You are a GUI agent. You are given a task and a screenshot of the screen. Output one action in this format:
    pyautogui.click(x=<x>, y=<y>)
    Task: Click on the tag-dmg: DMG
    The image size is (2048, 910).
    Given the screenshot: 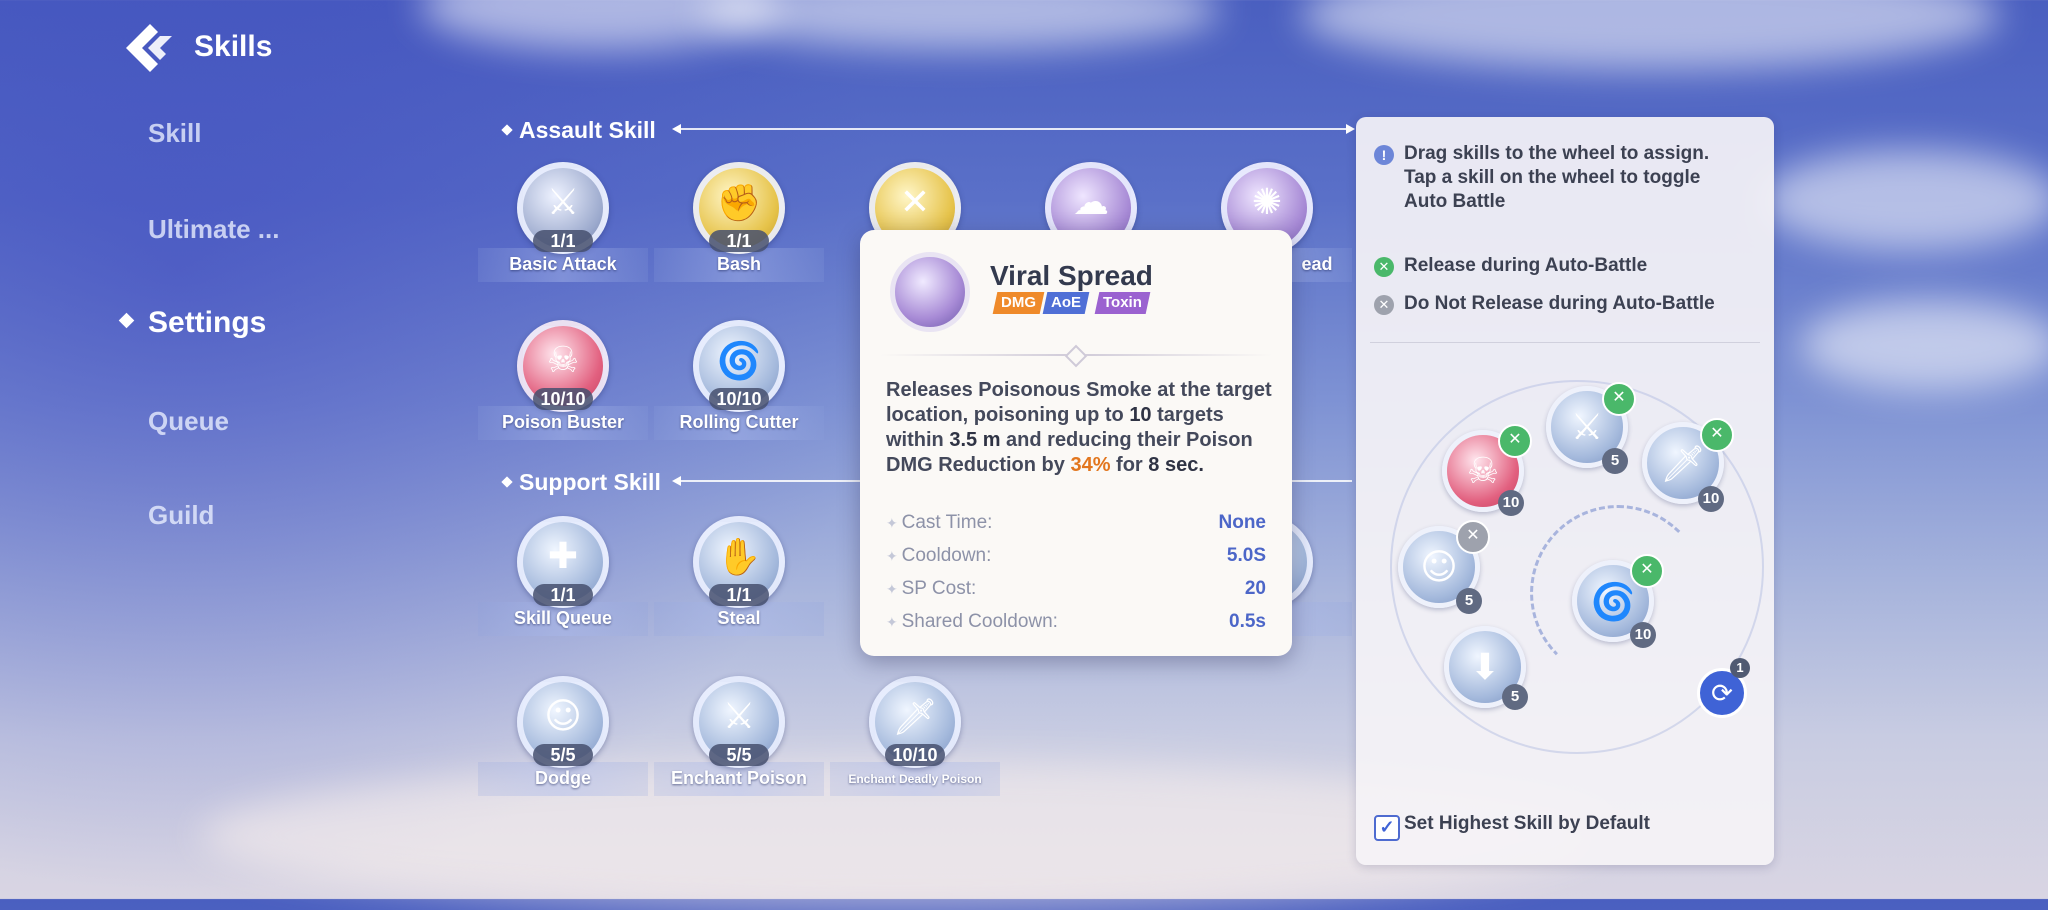 What is the action you would take?
    pyautogui.click(x=1018, y=303)
    